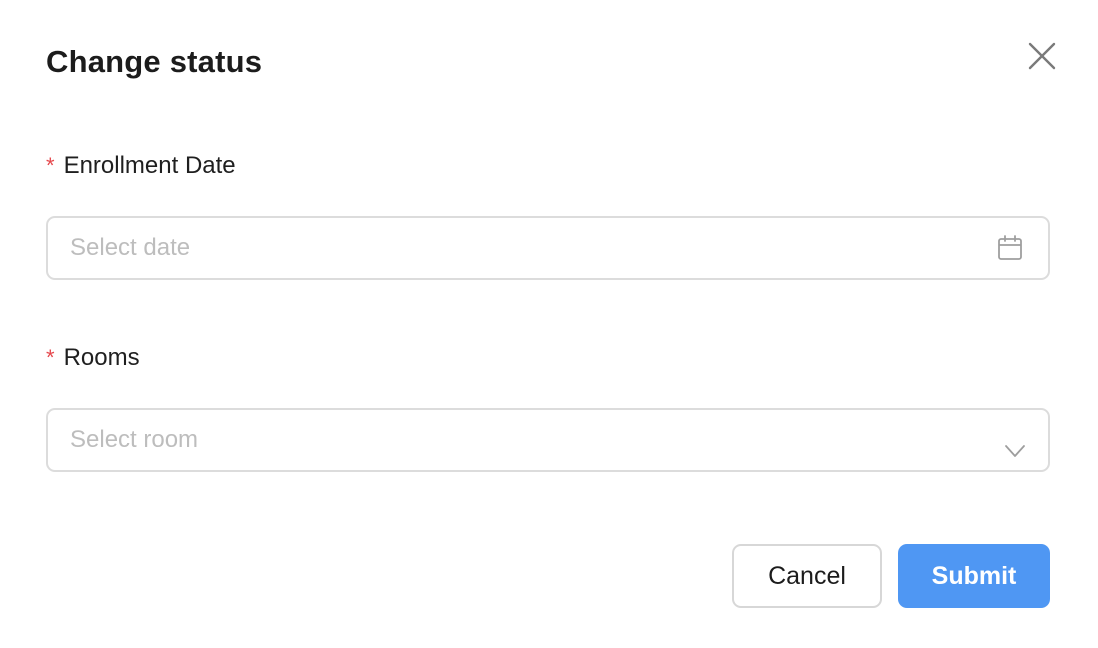 This screenshot has width=1098, height=648. Describe the element at coordinates (548, 440) in the screenshot. I see `rooms-select: Select room` at that location.